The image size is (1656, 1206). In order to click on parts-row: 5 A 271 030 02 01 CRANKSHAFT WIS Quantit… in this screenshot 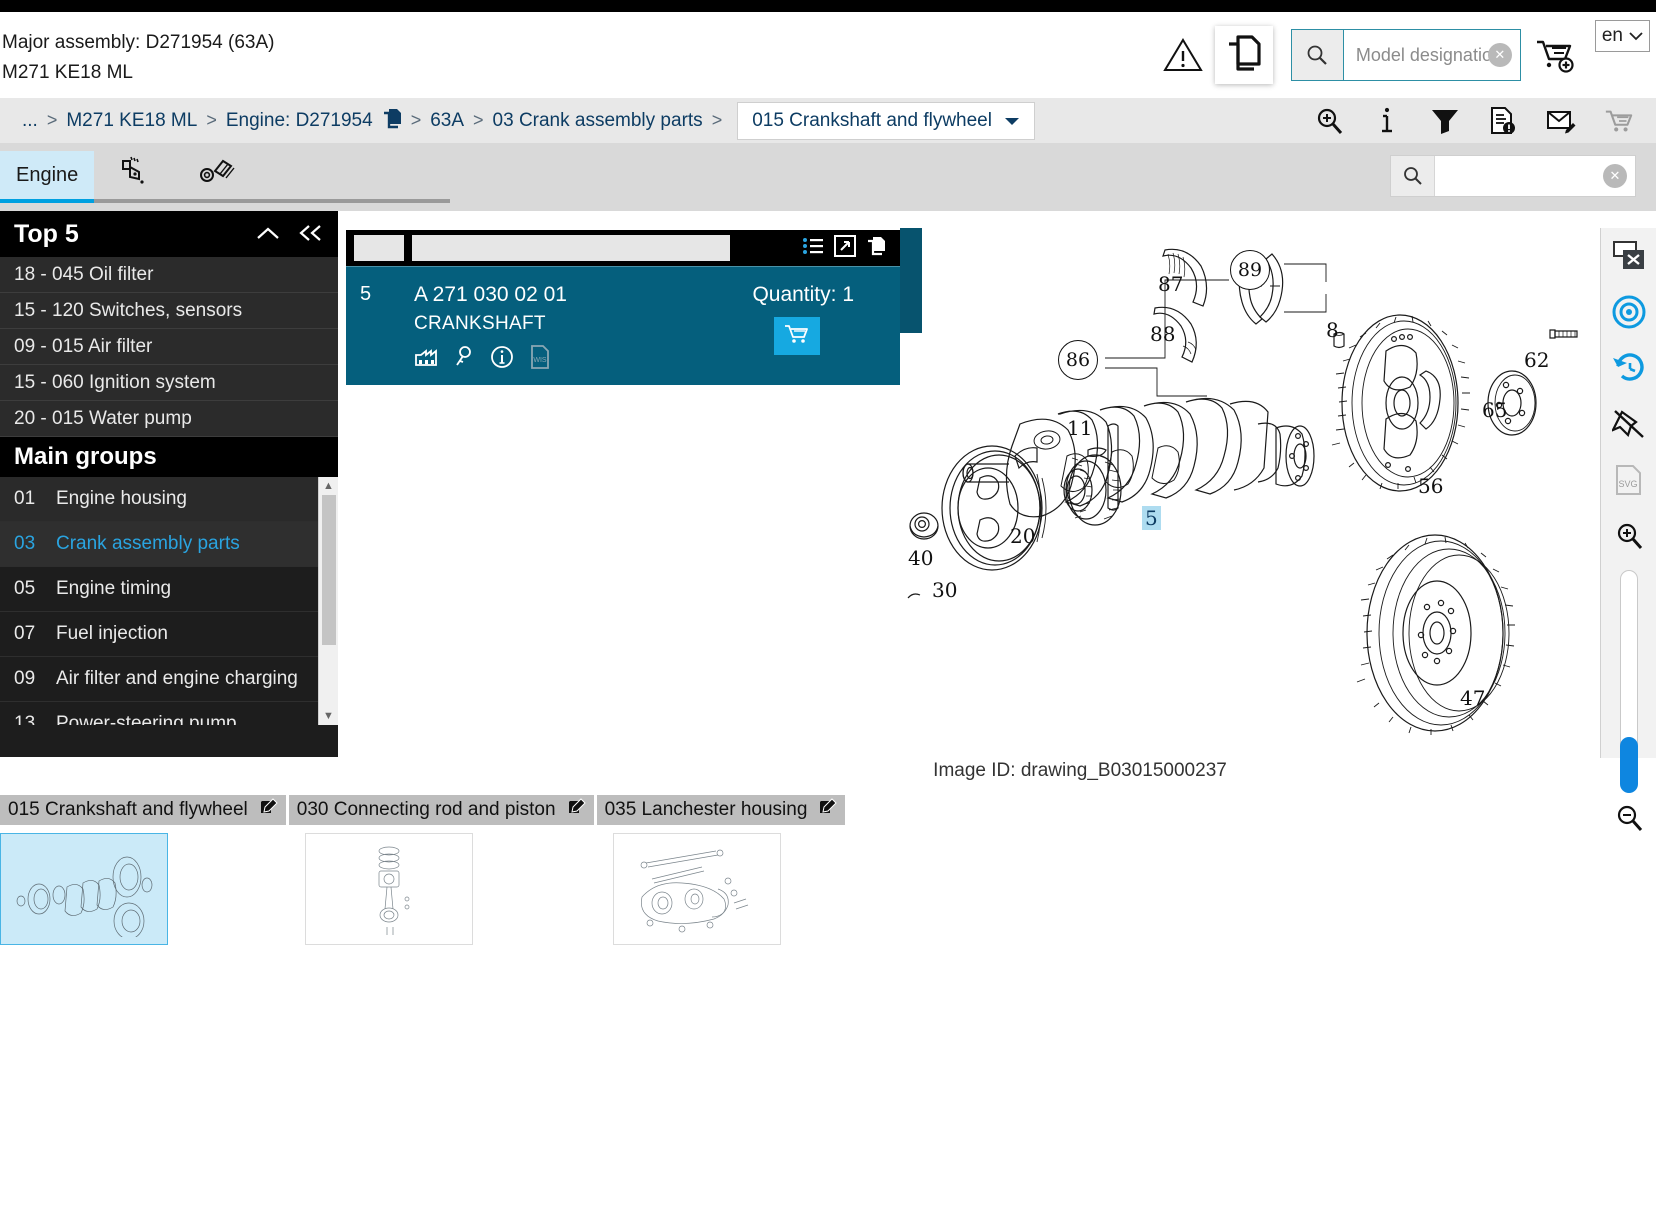, I will do `click(623, 325)`.